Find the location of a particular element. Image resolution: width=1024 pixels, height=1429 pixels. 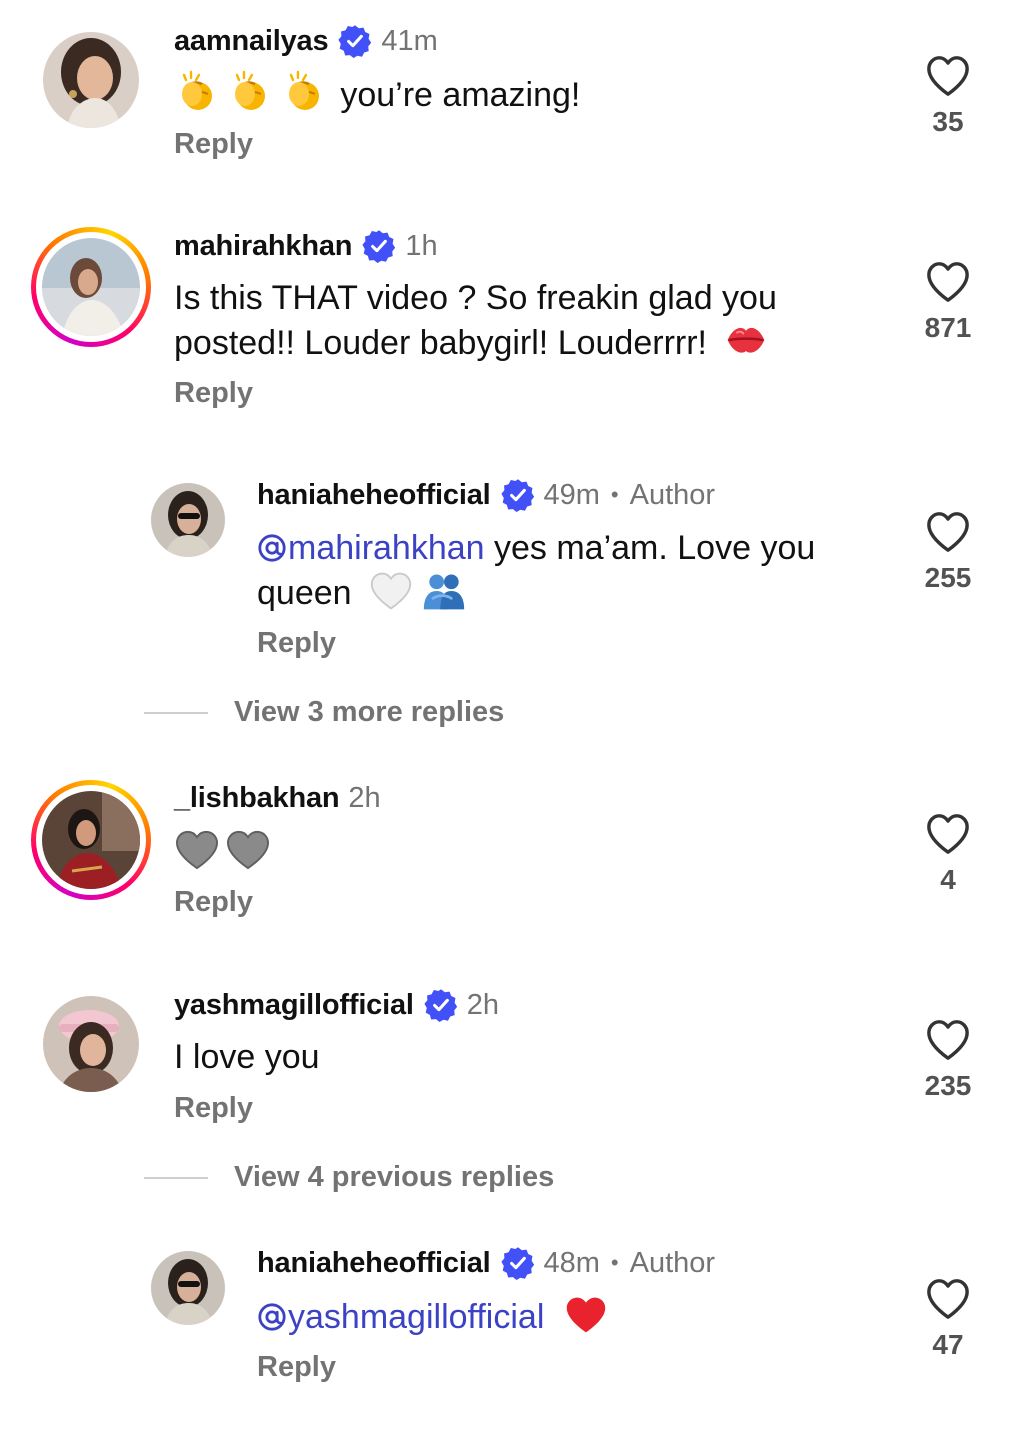

like-button: 35 is located at coordinates (948, 96).